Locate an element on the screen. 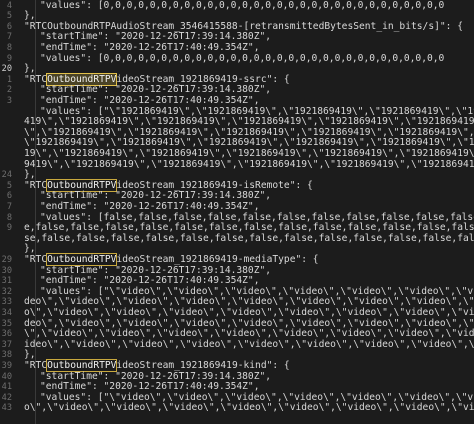 The height and width of the screenshot is (424, 474). line-number: 20 is located at coordinates (6, 69).